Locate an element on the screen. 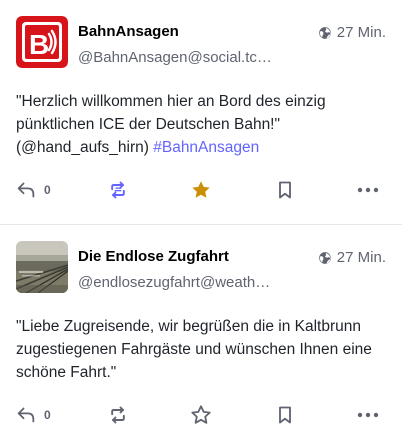 Image resolution: width=402 pixels, height=448 pixels. star-filled-icon is located at coordinates (201, 189).